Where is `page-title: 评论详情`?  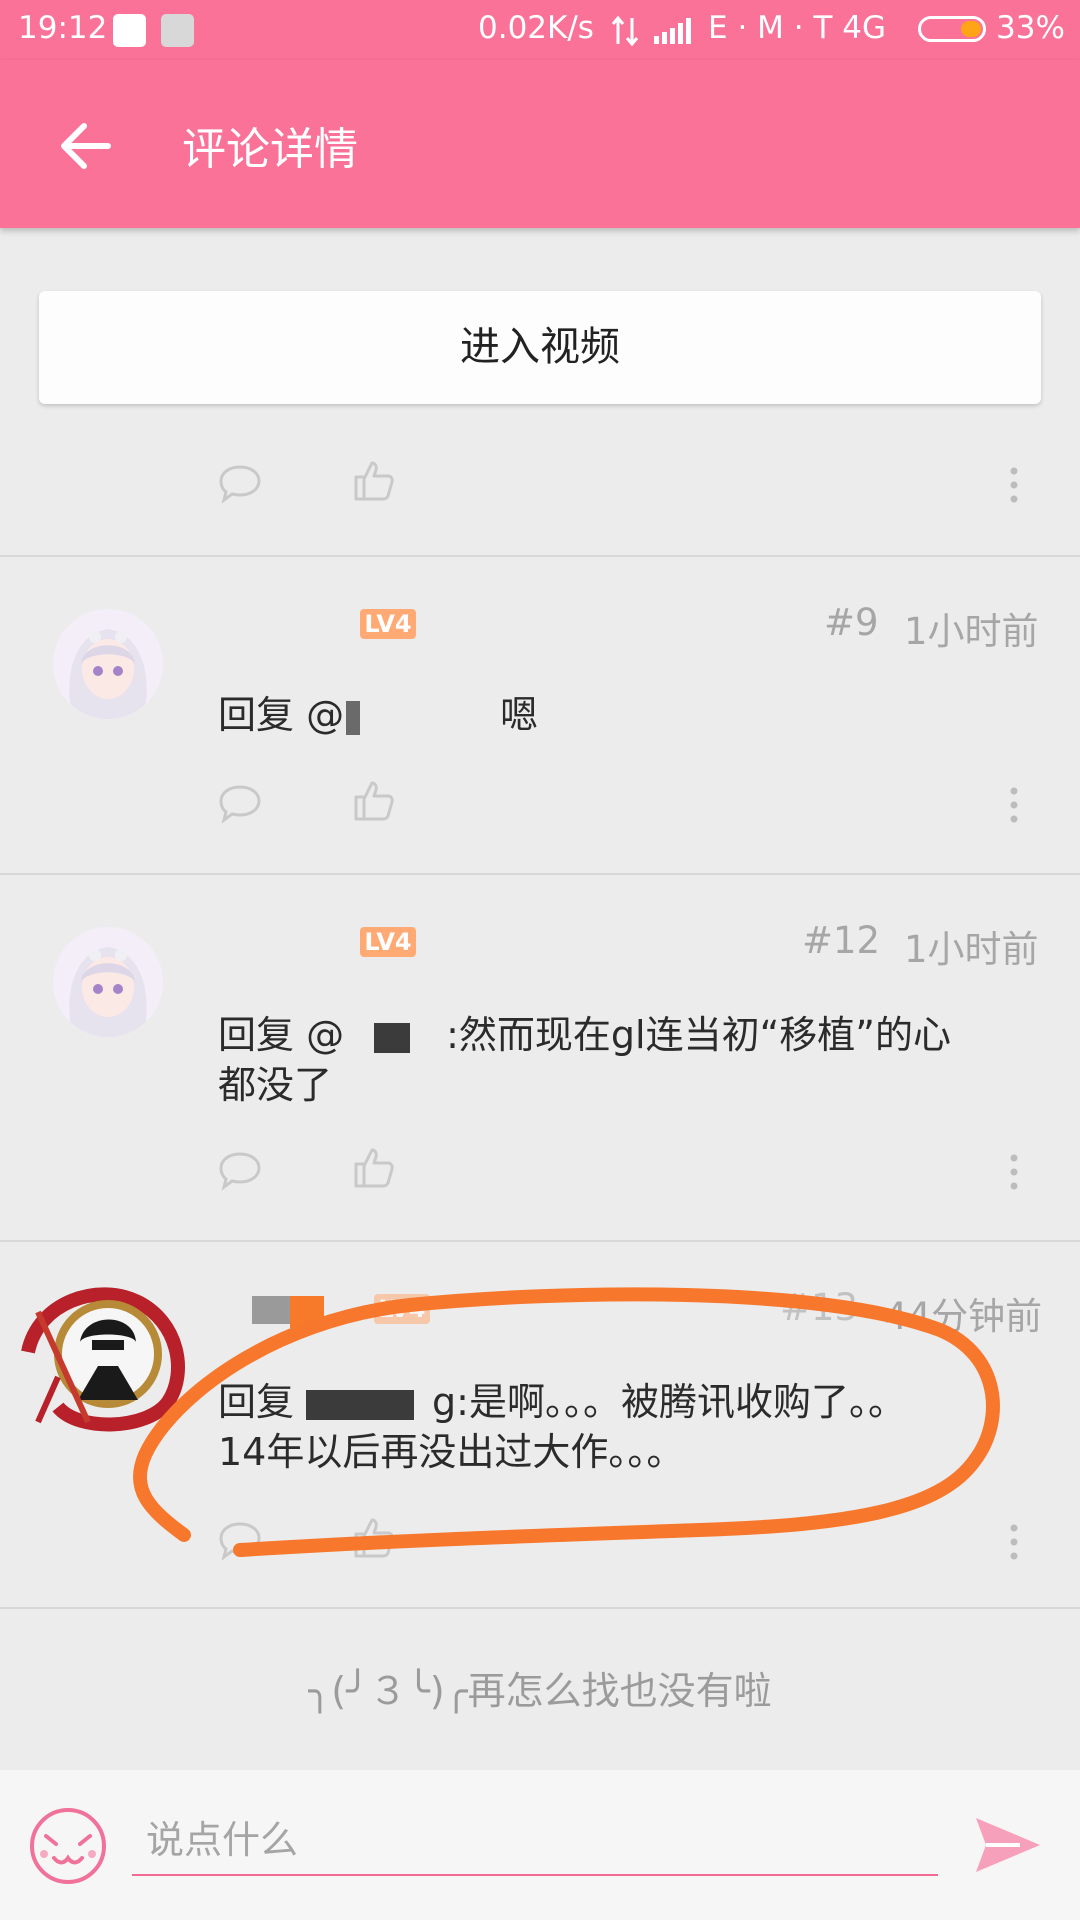 page-title: 评论详情 is located at coordinates (270, 149).